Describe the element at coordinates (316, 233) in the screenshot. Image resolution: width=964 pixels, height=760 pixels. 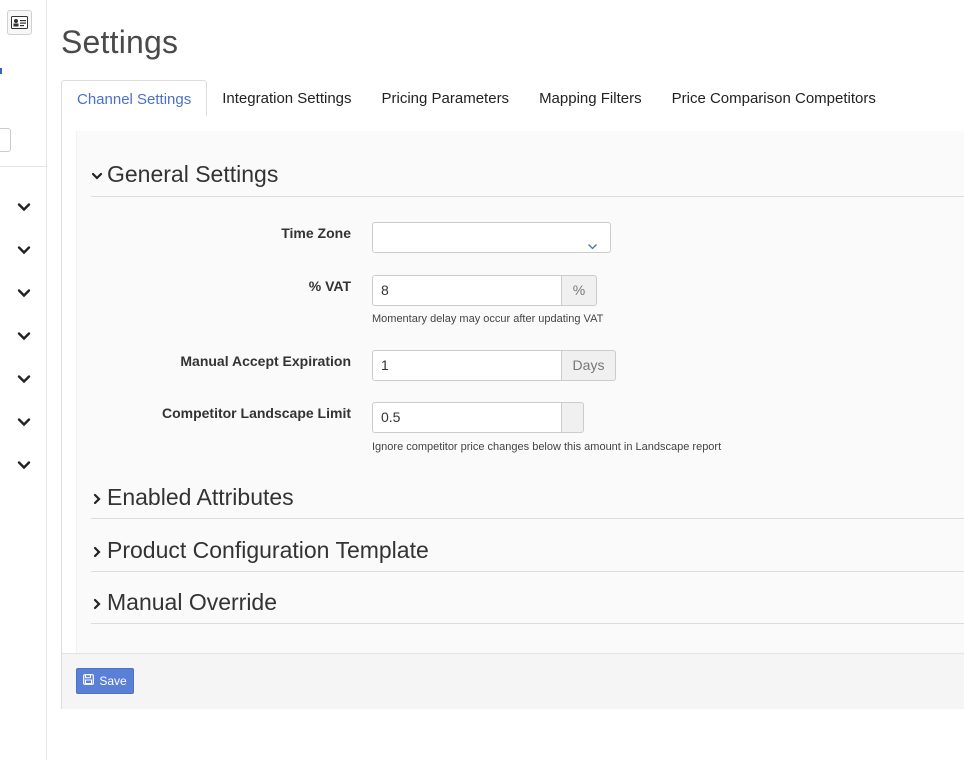
I see `time-zone-label: Time Zone` at that location.